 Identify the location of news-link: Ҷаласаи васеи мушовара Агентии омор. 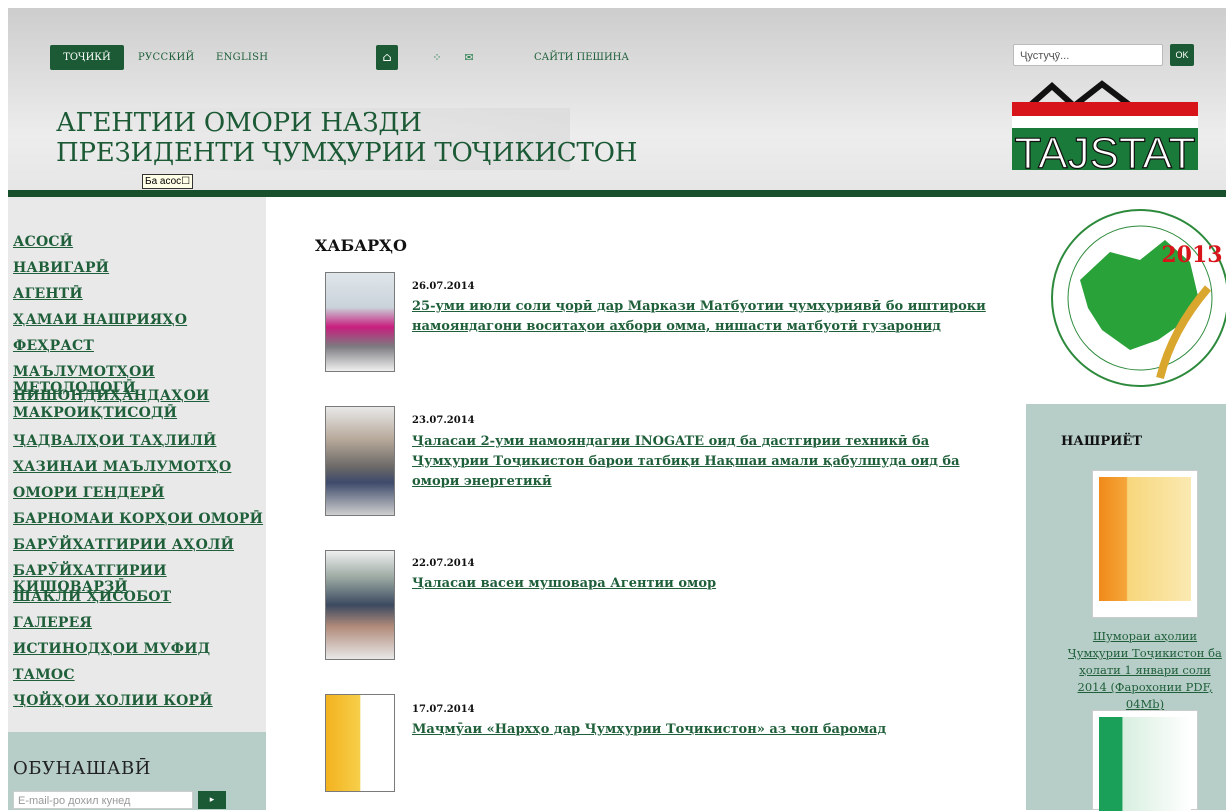
(707, 584).